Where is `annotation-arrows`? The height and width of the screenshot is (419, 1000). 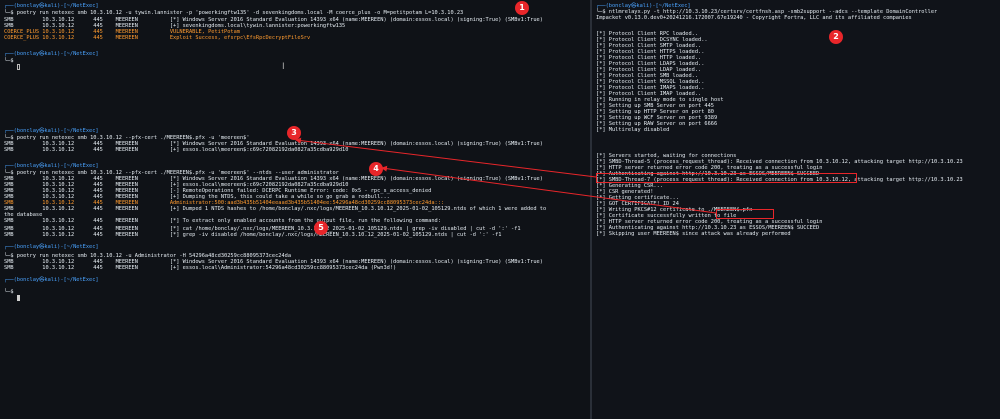
annotation-arrows is located at coordinates (506, 175).